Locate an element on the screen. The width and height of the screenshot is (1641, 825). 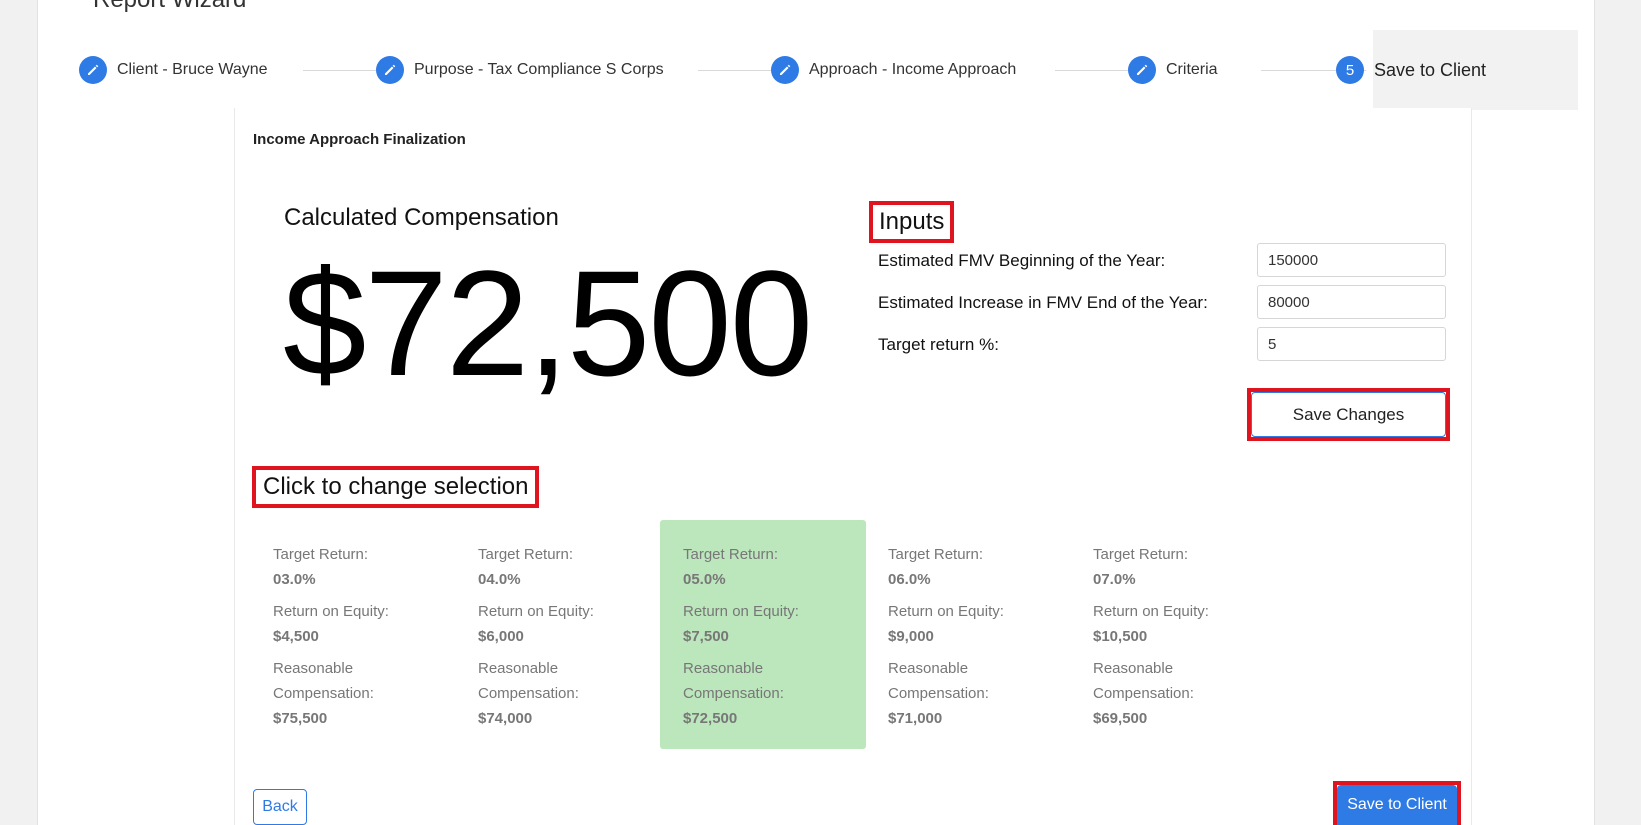
roe-value: $10,500 is located at coordinates (1120, 636).